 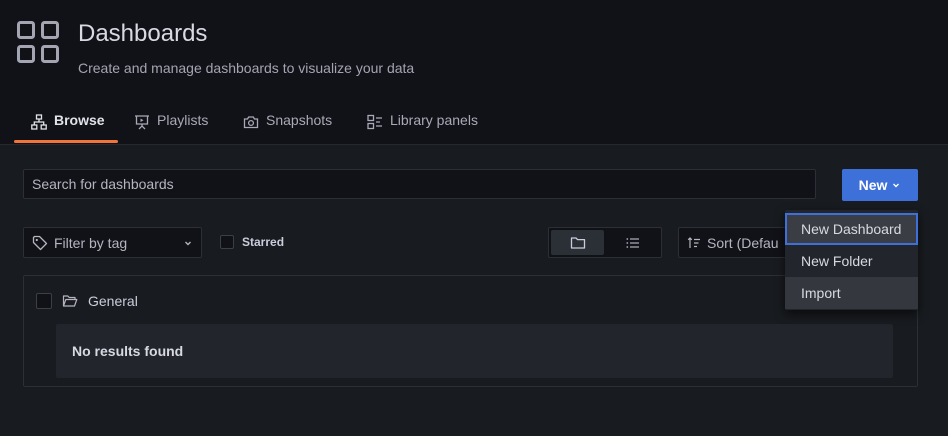 I want to click on list-view-button, so click(x=632, y=242).